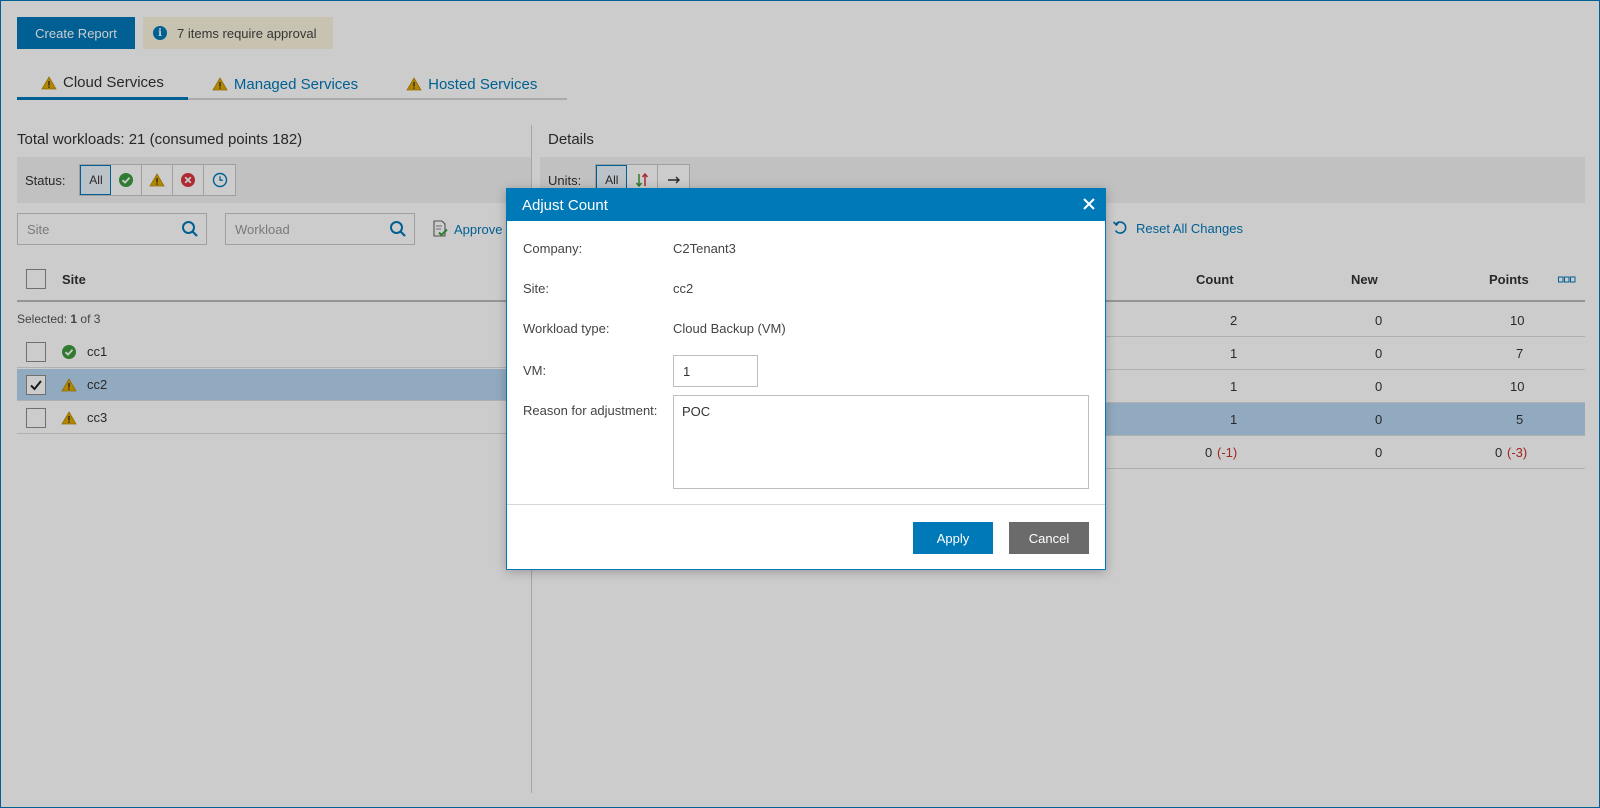 This screenshot has height=808, width=1600. Describe the element at coordinates (729, 328) in the screenshot. I see `workload-type-value: Cloud Backup (VM)` at that location.